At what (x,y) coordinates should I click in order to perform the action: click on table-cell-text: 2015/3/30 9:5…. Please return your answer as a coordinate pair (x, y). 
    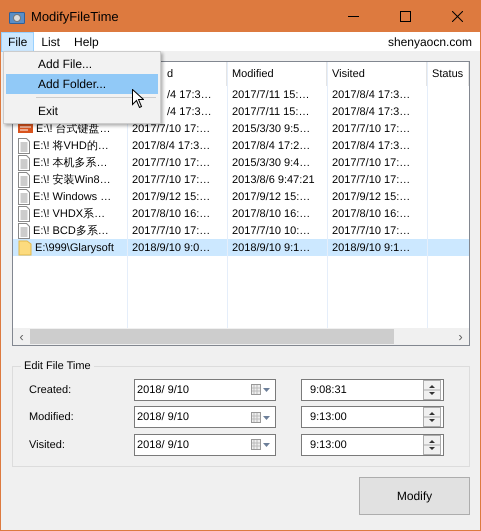
    Looking at the image, I should click on (271, 129).